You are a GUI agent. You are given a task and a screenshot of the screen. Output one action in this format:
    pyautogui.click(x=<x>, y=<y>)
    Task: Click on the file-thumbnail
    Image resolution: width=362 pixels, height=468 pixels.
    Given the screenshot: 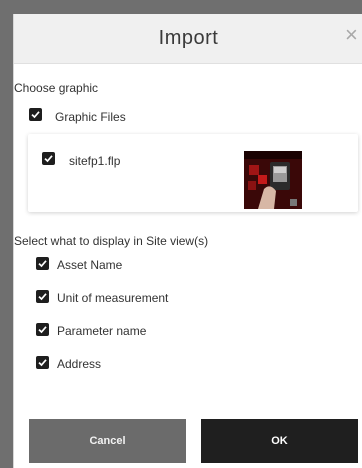 What is the action you would take?
    pyautogui.click(x=273, y=180)
    